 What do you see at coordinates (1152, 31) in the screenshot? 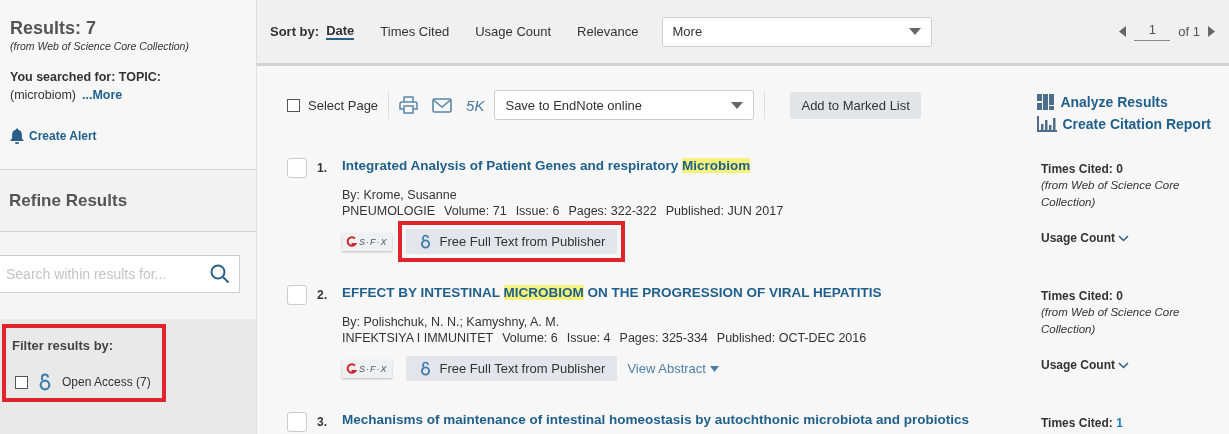
I see `page-number-field: 1` at bounding box center [1152, 31].